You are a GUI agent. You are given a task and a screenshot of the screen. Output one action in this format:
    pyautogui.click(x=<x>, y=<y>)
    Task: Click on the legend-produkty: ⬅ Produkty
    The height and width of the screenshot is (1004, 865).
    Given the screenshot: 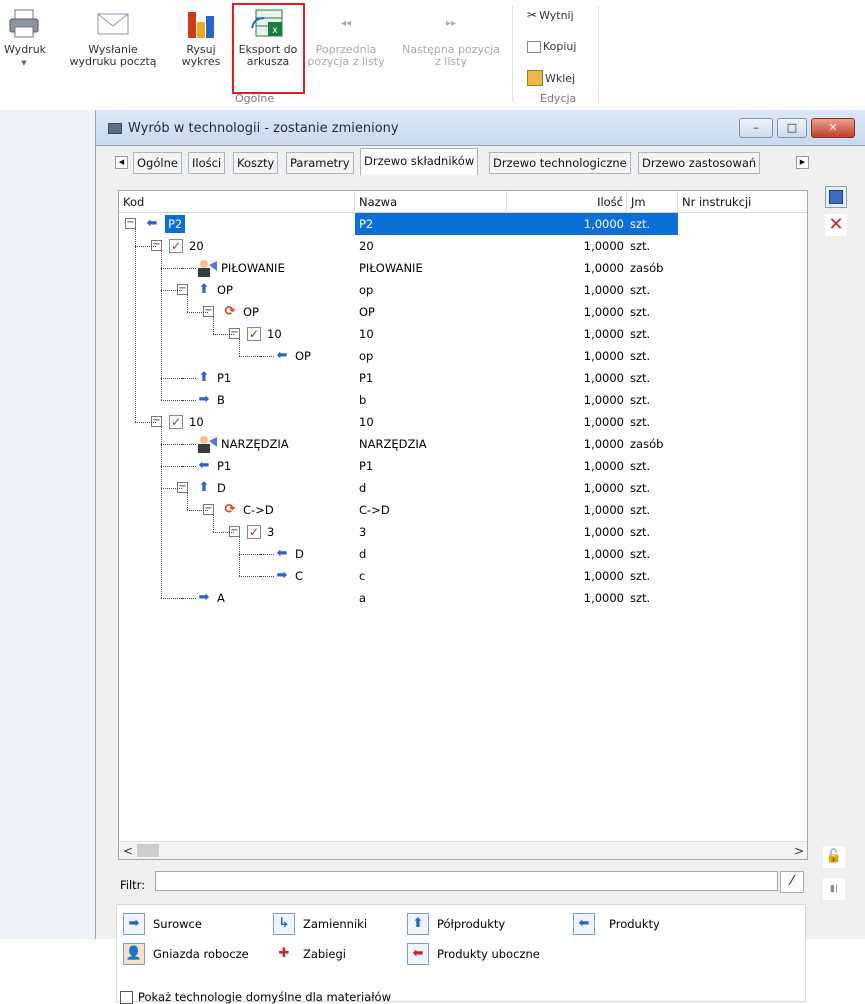 What is the action you would take?
    pyautogui.click(x=616, y=924)
    